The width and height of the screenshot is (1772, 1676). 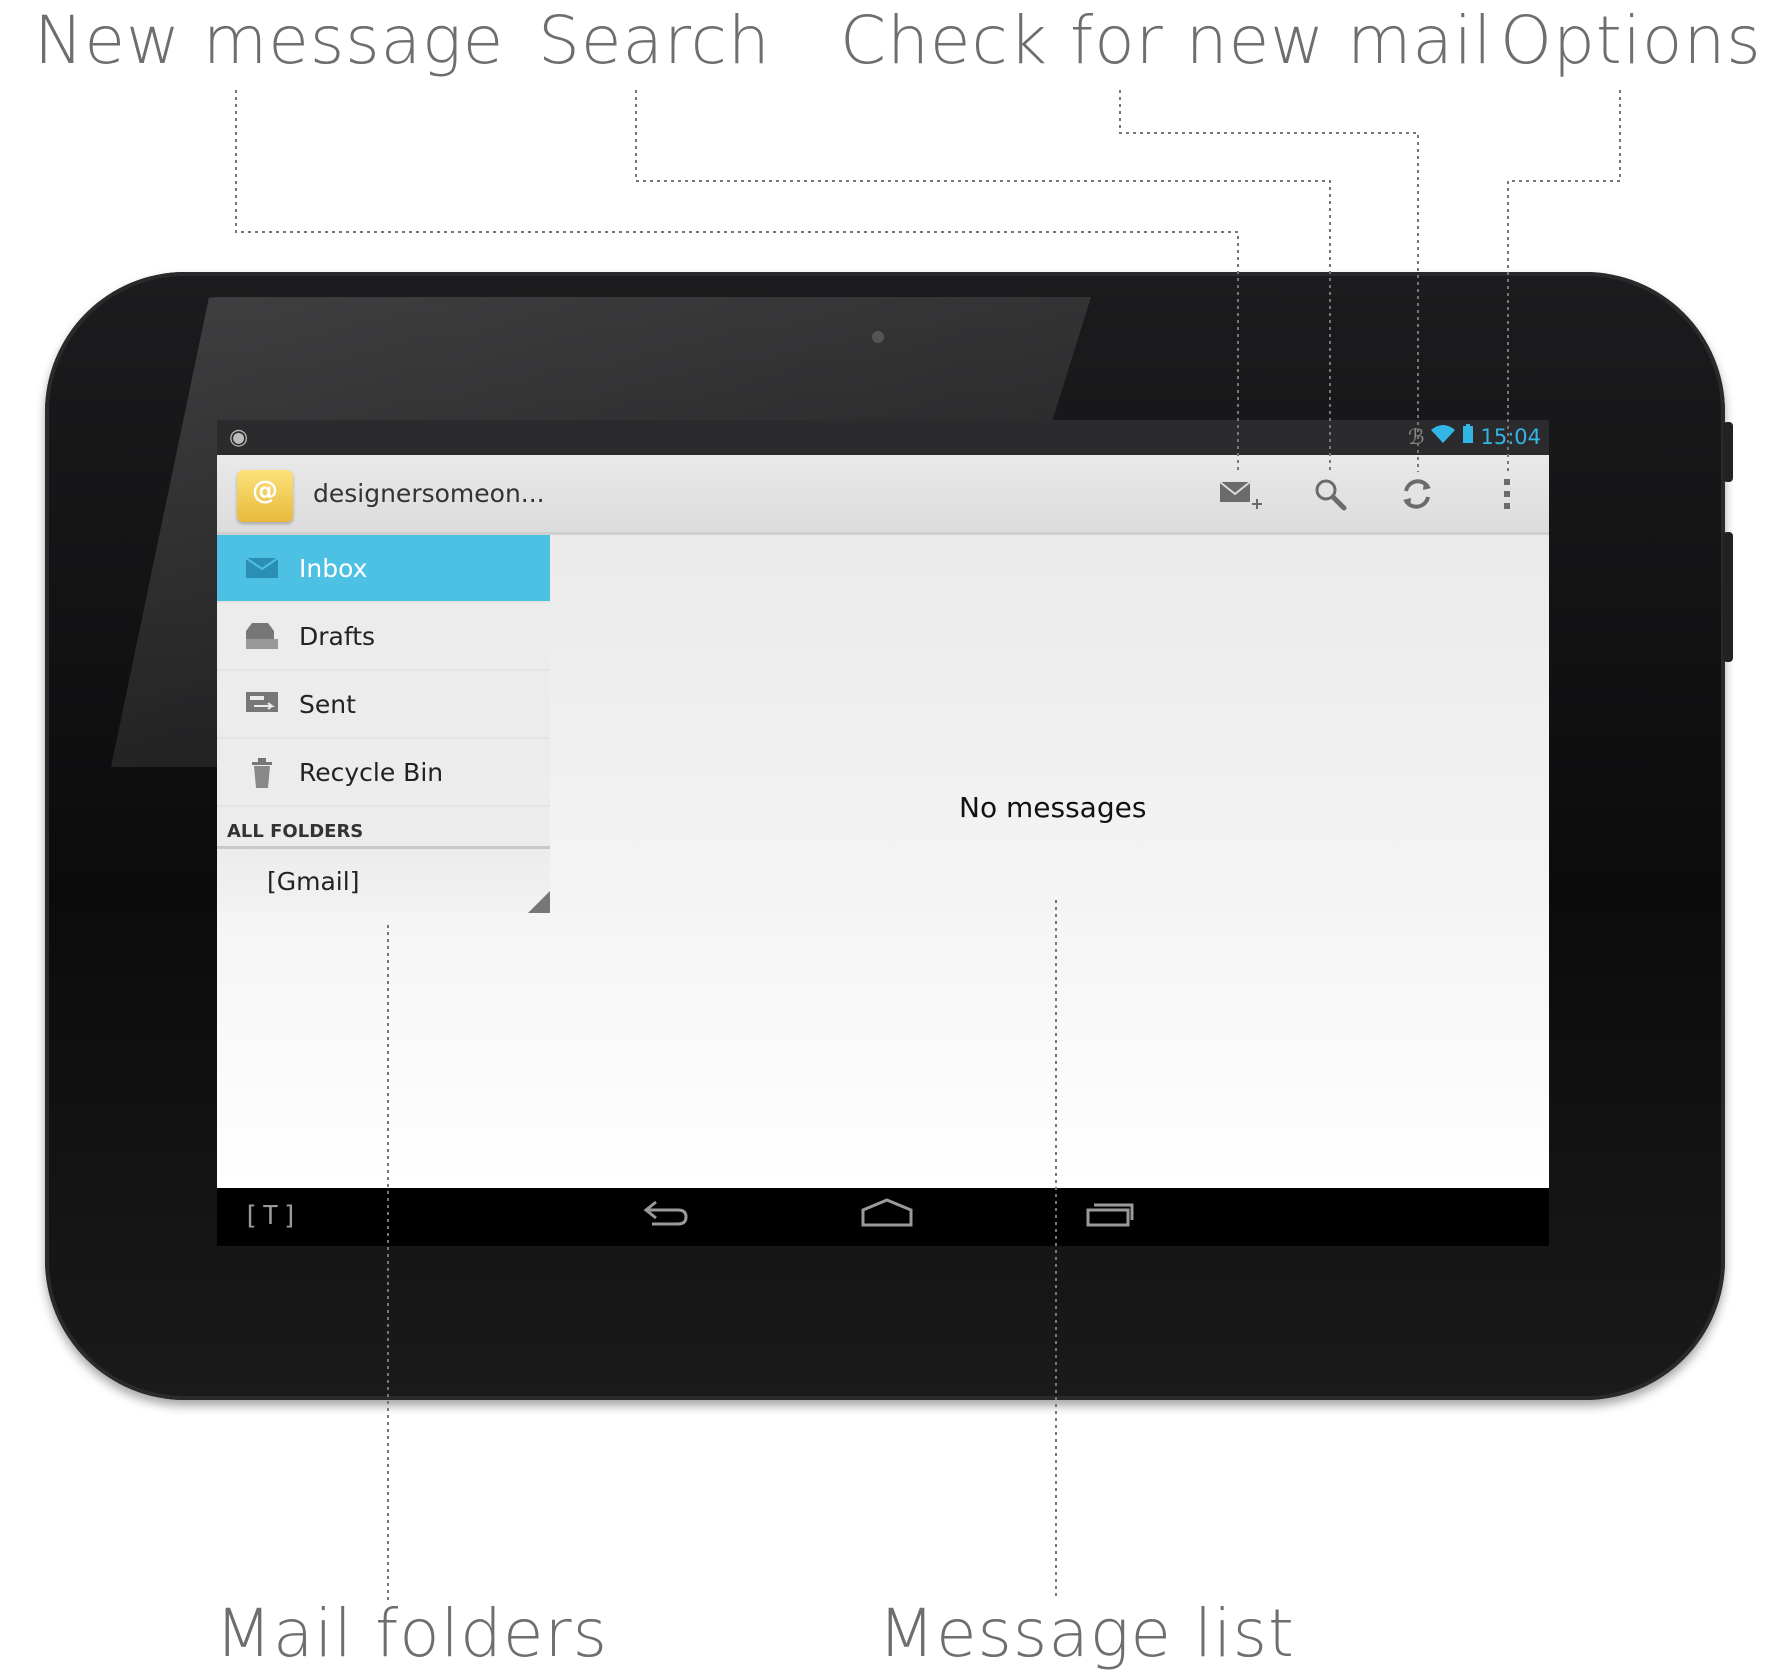 What do you see at coordinates (1416, 436) in the screenshot?
I see `bluetooth-icon: ℬ` at bounding box center [1416, 436].